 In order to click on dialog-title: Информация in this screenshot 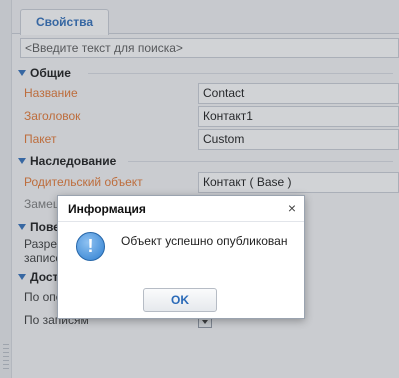, I will do `click(107, 209)`.